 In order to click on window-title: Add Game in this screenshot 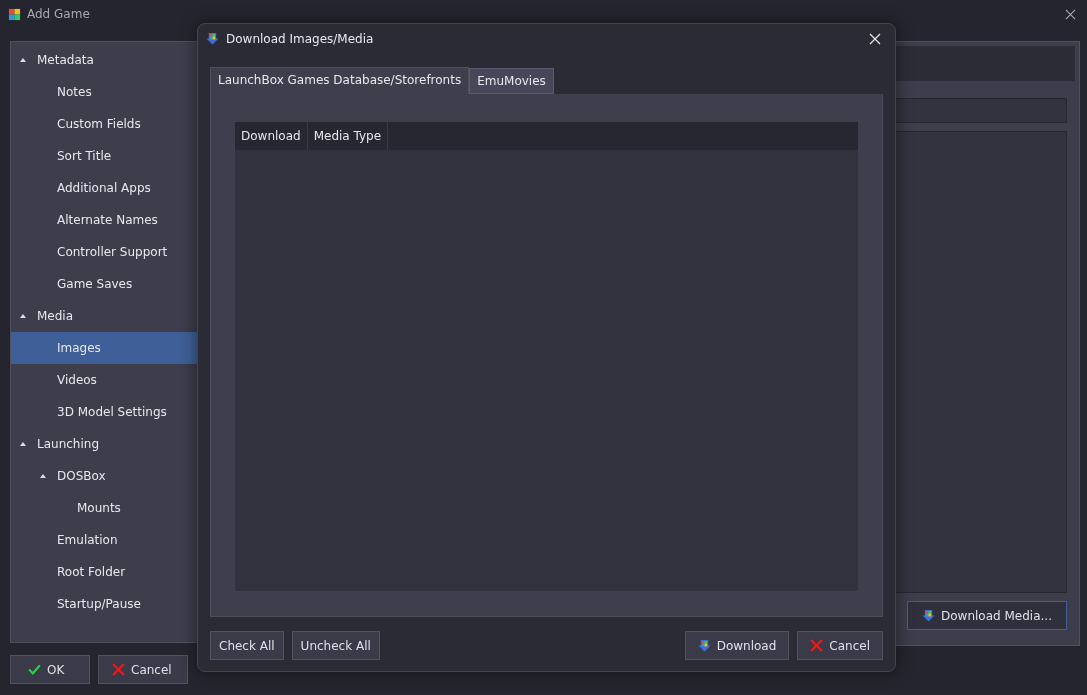, I will do `click(59, 14)`.